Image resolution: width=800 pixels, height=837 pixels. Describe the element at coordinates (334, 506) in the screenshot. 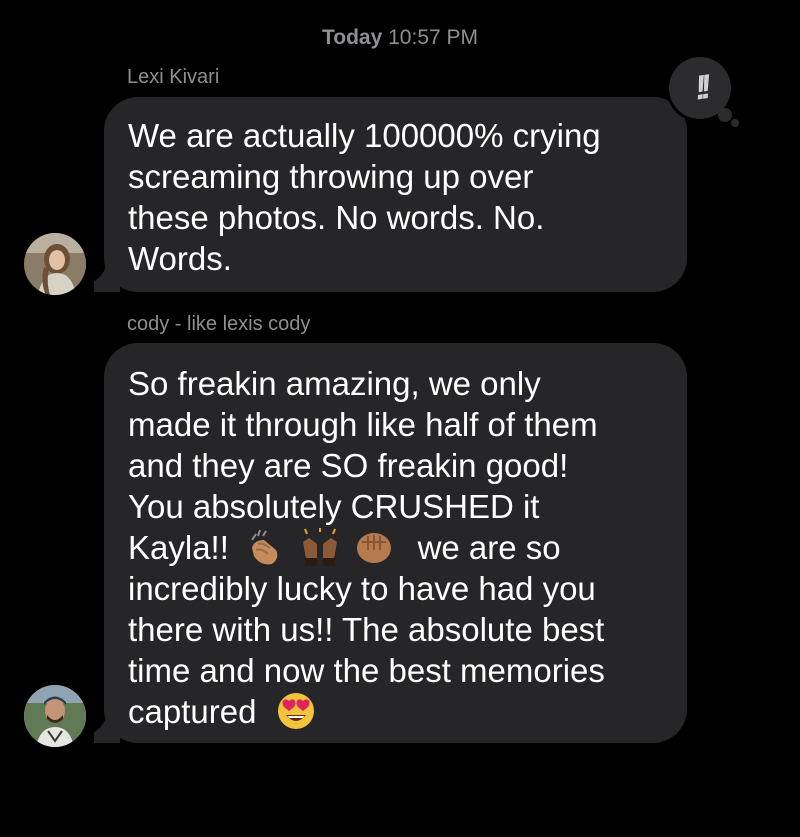

I see `message-line: You absolutely CRUSHED it` at that location.